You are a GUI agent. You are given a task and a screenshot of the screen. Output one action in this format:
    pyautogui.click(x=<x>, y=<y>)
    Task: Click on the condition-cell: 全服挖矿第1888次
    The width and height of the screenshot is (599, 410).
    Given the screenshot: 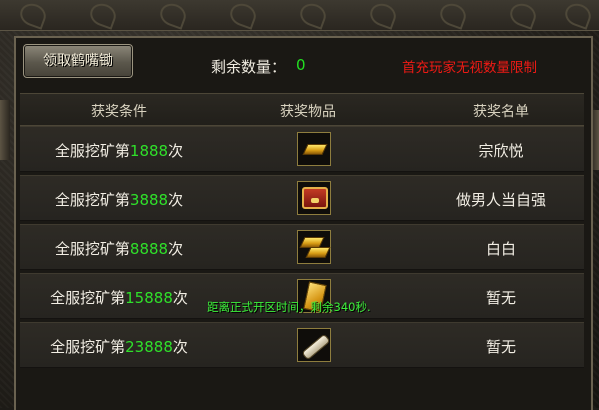 What is the action you would take?
    pyautogui.click(x=119, y=150)
    